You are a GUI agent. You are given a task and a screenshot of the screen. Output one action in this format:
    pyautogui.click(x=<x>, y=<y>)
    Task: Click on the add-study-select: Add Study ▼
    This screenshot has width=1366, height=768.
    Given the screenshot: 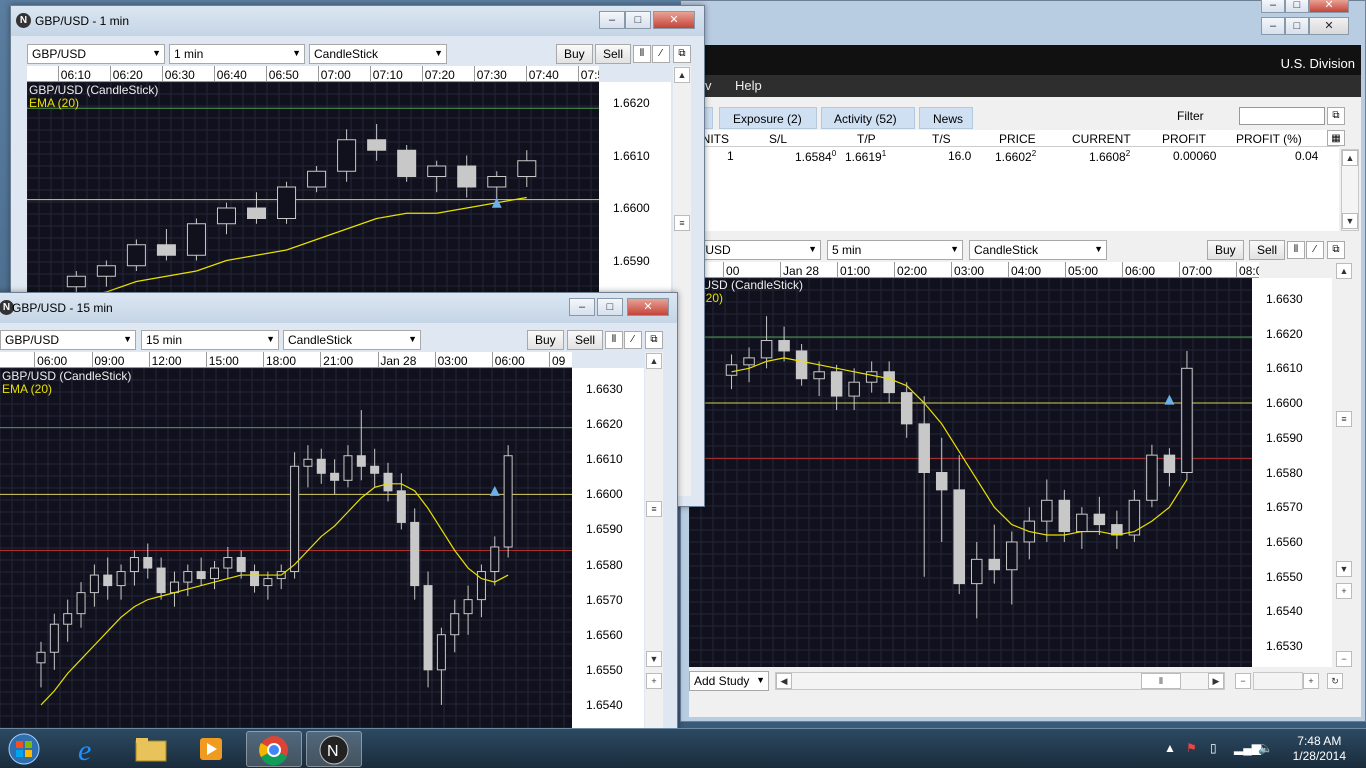 What is the action you would take?
    pyautogui.click(x=729, y=681)
    